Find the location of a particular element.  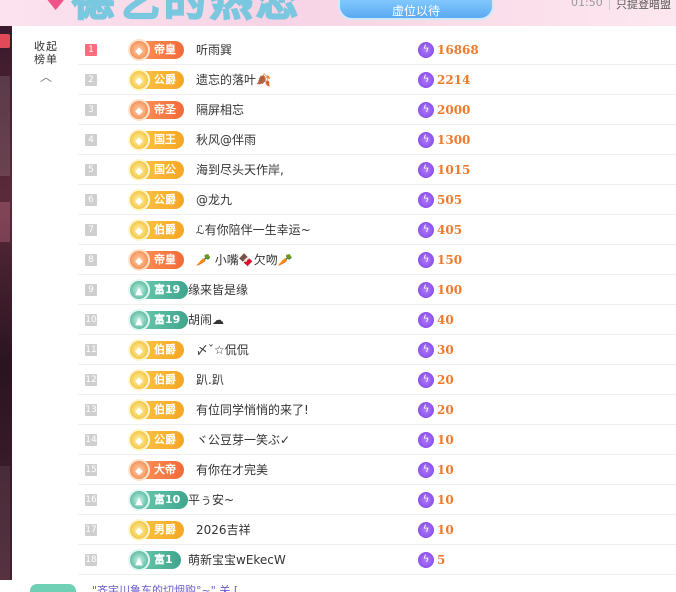

rank-number: 11 is located at coordinates (91, 350).